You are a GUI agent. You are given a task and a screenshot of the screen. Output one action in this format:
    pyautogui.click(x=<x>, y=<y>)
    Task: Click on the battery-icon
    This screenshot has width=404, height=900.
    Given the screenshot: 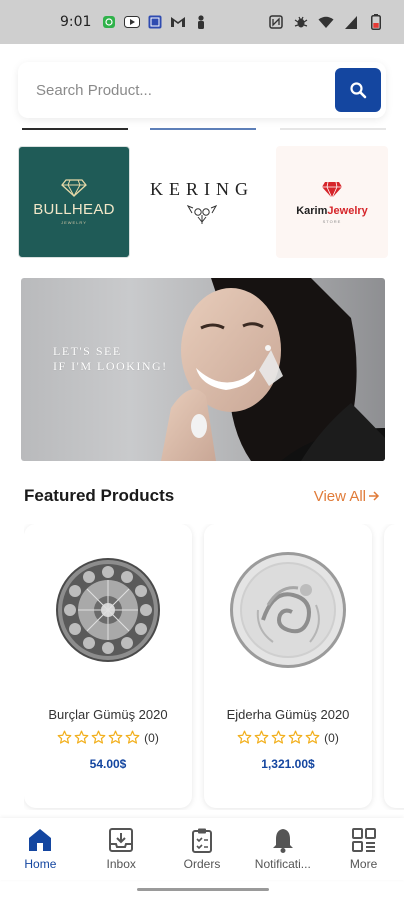 What is the action you would take?
    pyautogui.click(x=376, y=22)
    